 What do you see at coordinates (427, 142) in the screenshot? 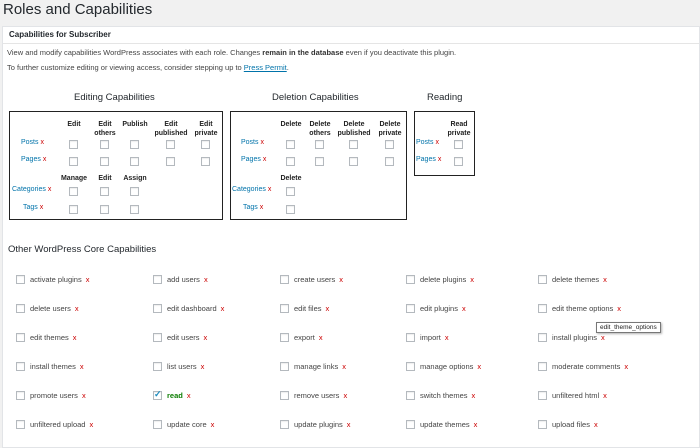
I see `reading-row-label: Posts x` at bounding box center [427, 142].